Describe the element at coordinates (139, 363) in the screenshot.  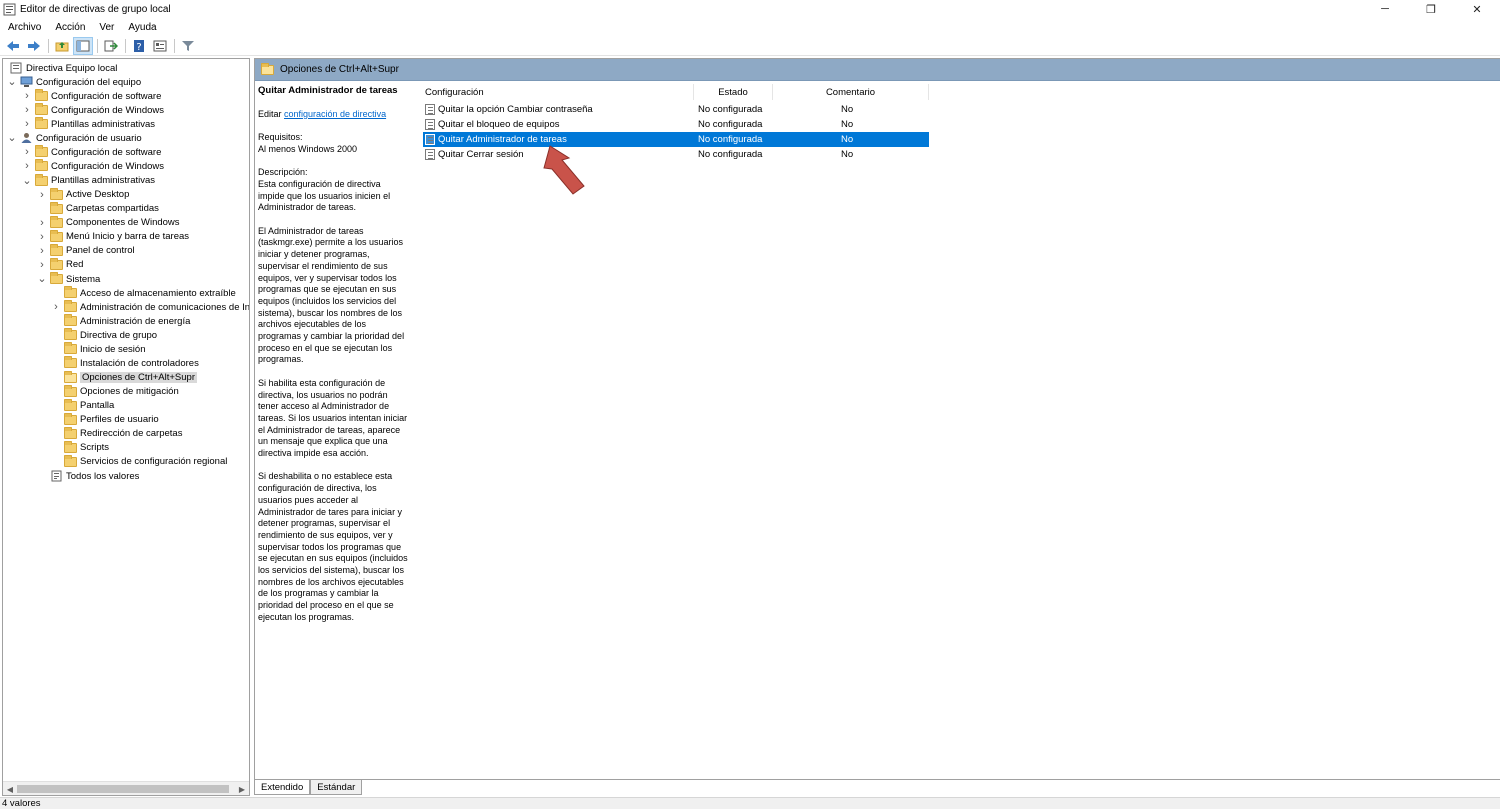
I see `tree-item-label: Instalación de controladores` at that location.